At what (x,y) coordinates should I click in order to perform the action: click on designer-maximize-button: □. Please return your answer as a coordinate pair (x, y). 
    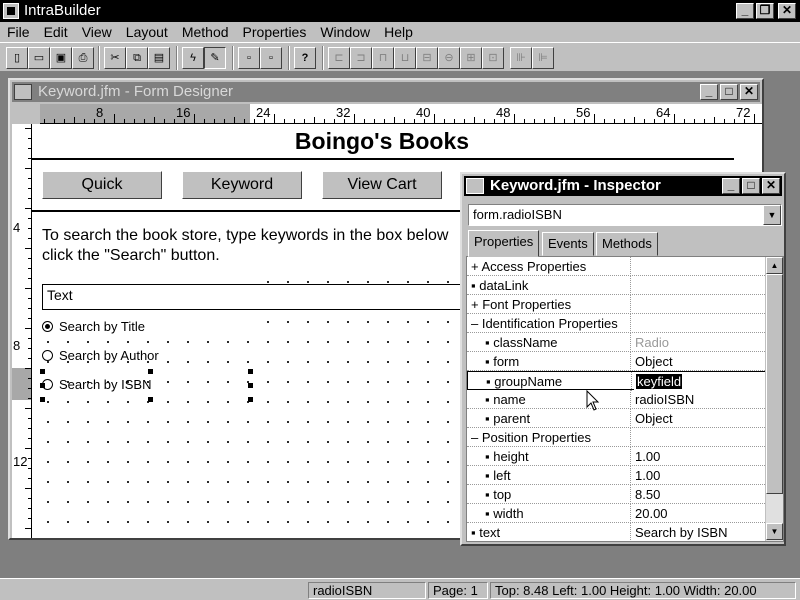
    Looking at the image, I should click on (729, 92).